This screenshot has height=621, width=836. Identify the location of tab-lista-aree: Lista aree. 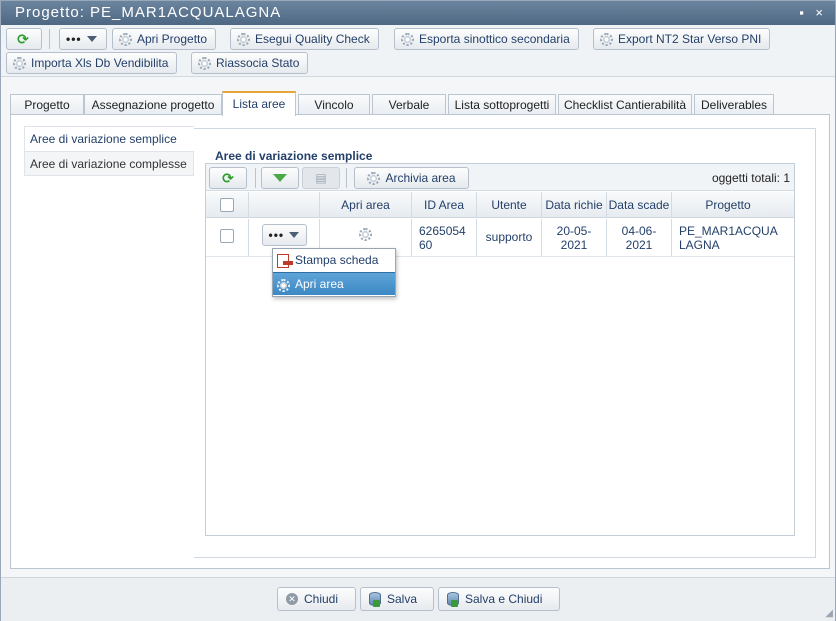
(259, 103).